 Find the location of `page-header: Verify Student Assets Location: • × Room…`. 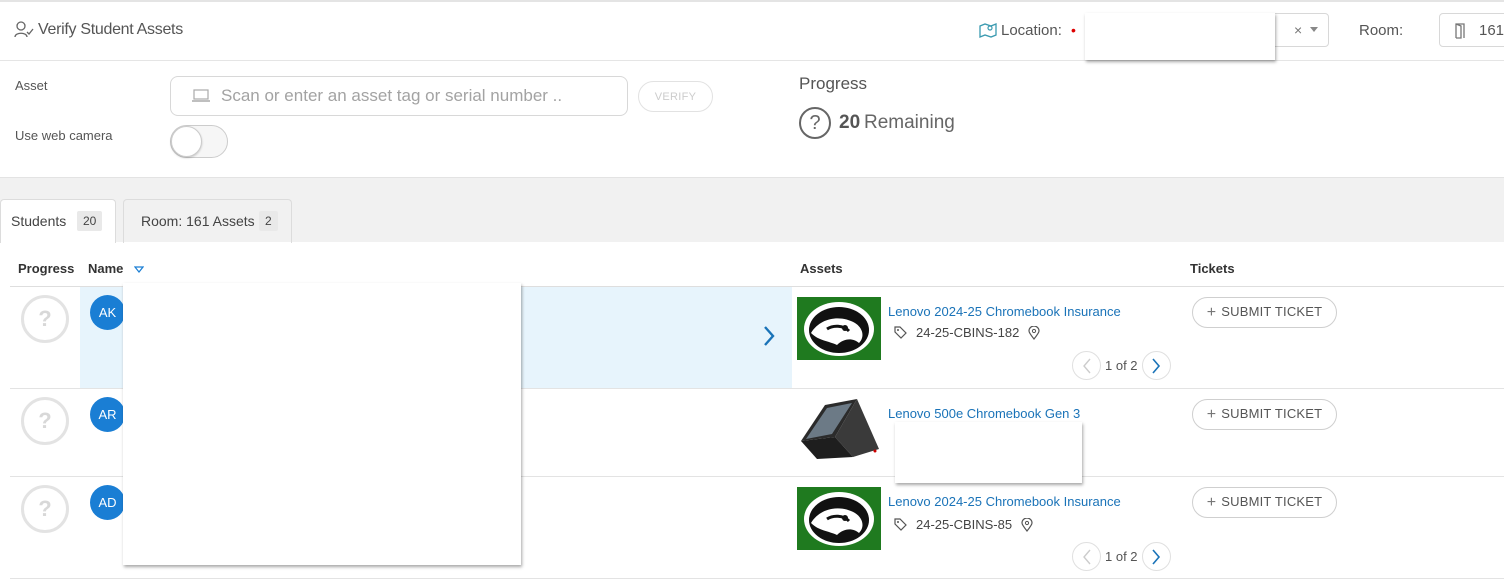

page-header: Verify Student Assets Location: • × Room… is located at coordinates (752, 31).